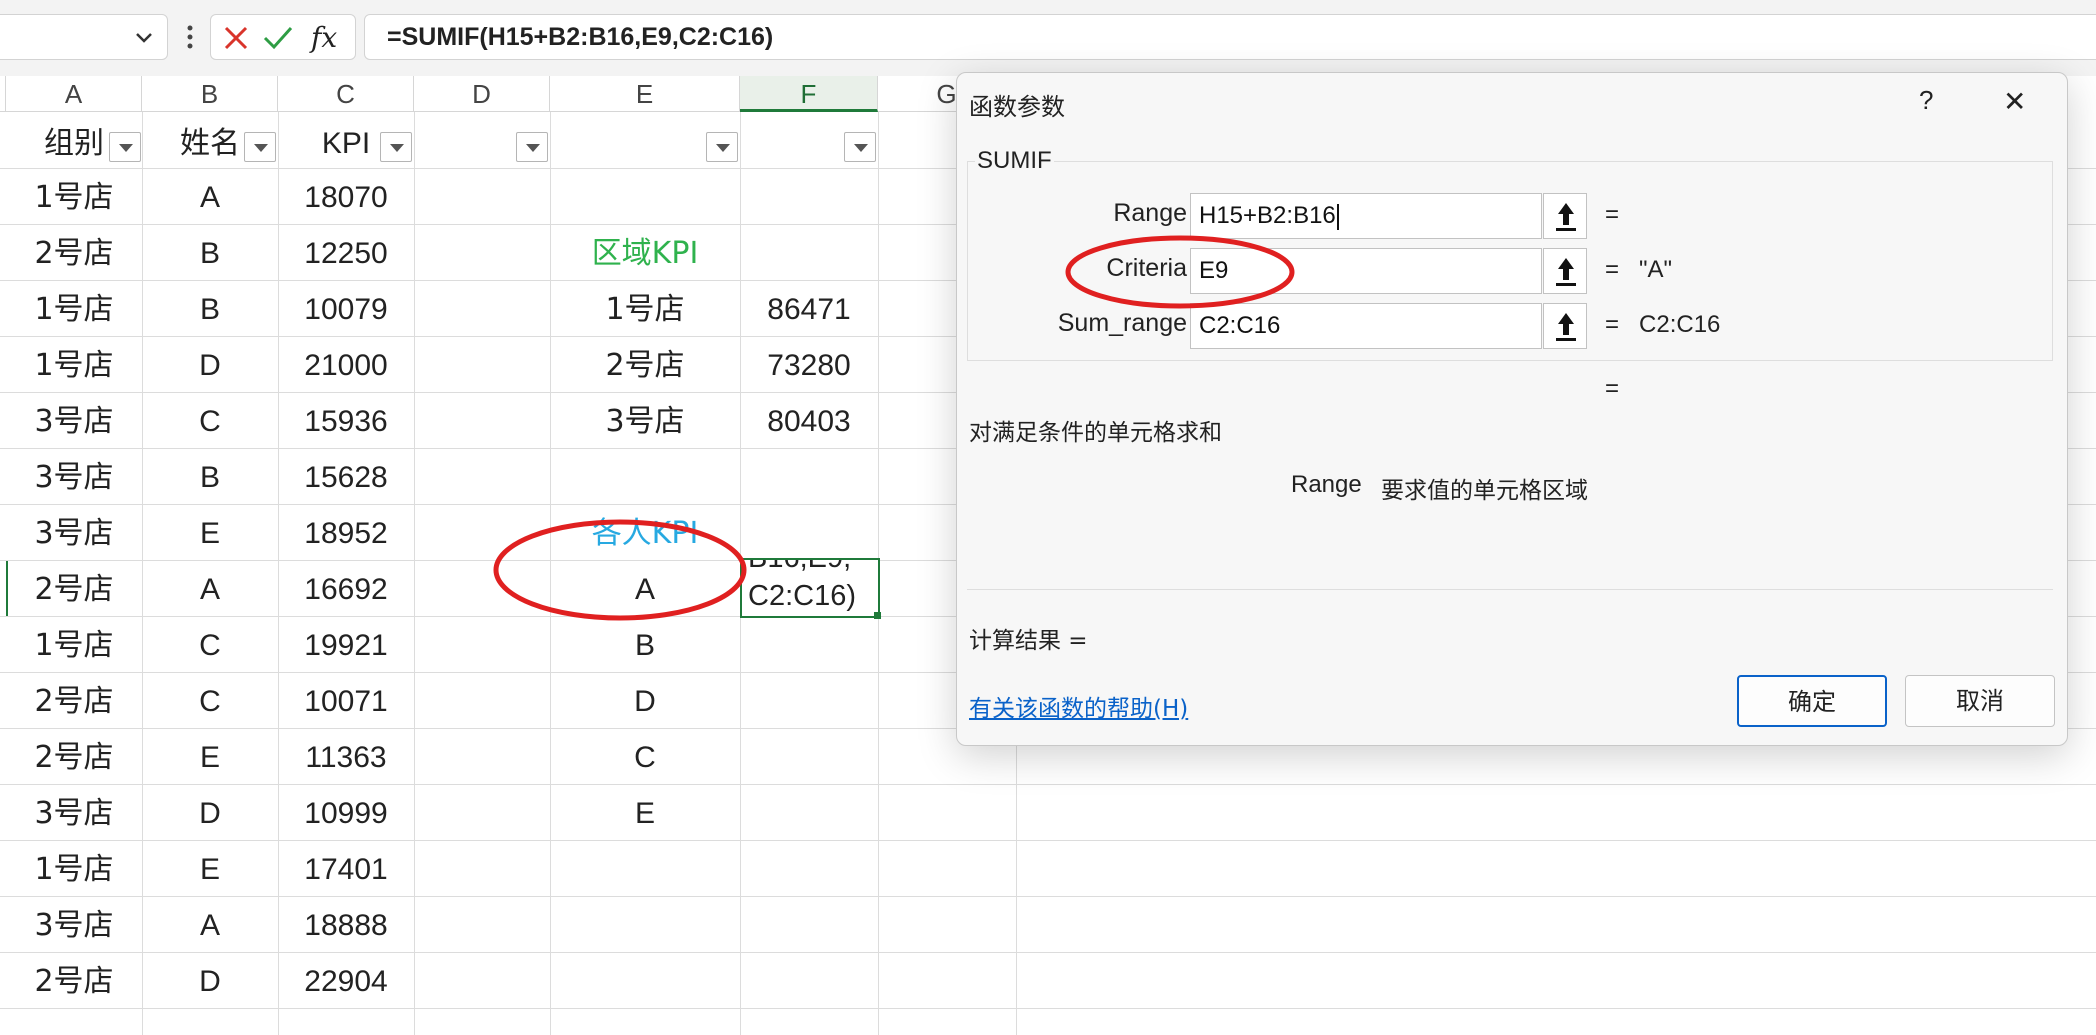  Describe the element at coordinates (809, 366) in the screenshot. I see `region-value: 73280` at that location.